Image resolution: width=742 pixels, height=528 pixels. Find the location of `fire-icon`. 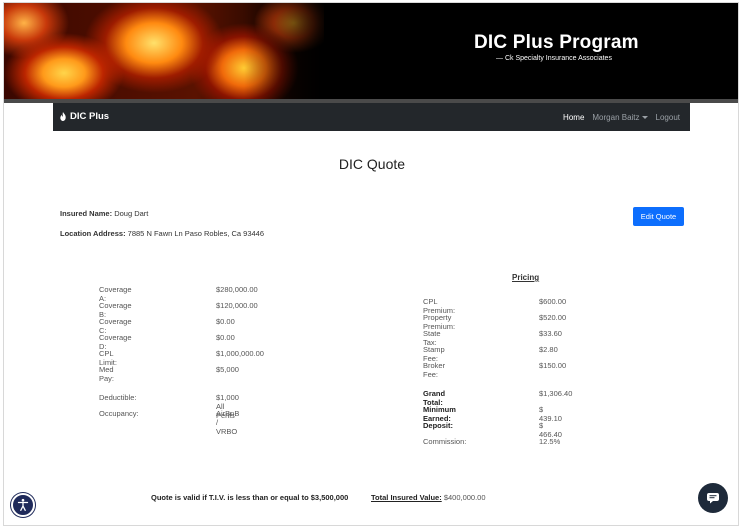

fire-icon is located at coordinates (63, 116).